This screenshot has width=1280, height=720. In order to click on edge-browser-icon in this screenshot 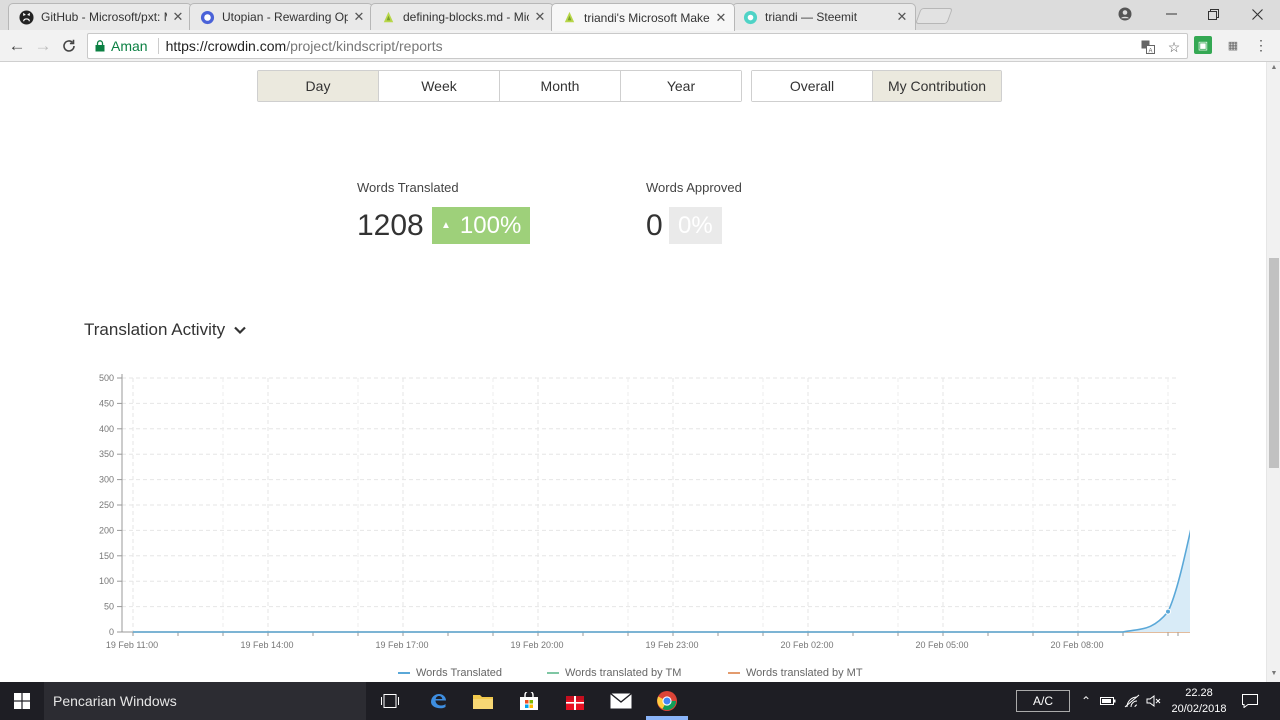, I will do `click(438, 701)`.